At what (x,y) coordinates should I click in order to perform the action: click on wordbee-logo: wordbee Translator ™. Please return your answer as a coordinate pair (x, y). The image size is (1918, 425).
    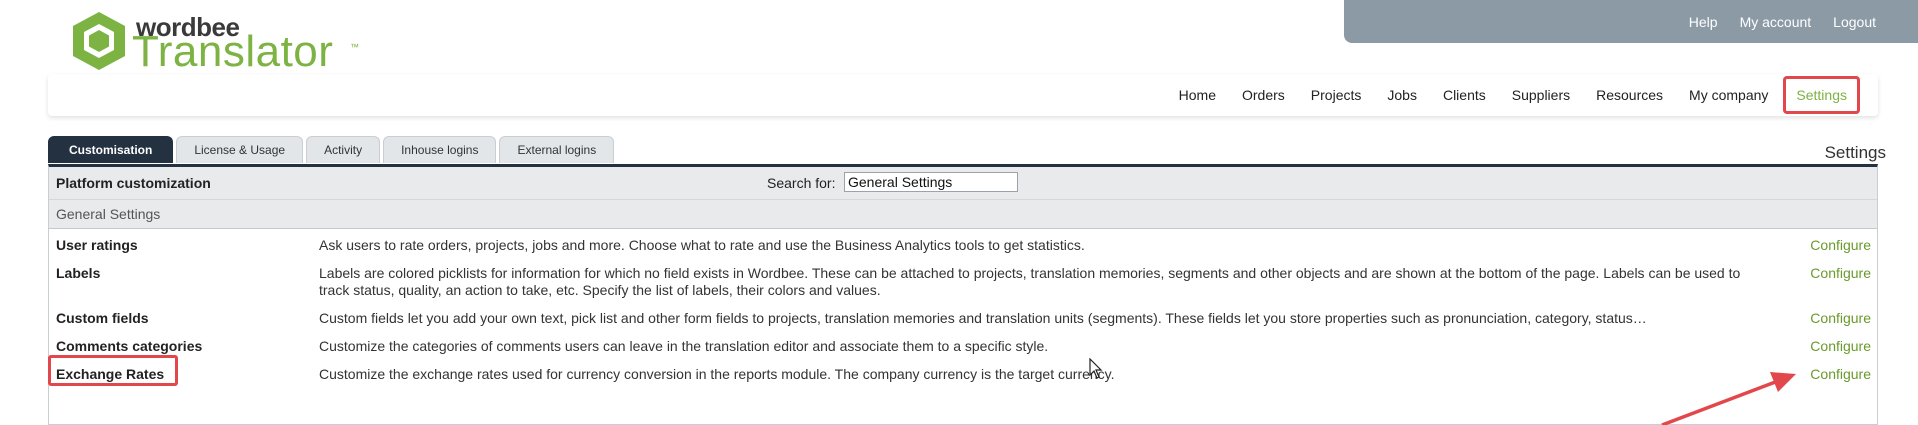
    Looking at the image, I should click on (218, 41).